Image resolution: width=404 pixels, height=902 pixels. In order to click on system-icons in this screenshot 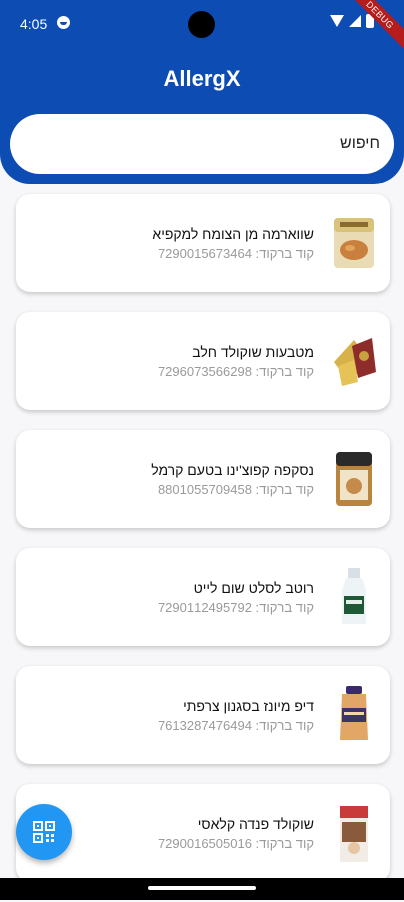, I will do `click(352, 21)`.